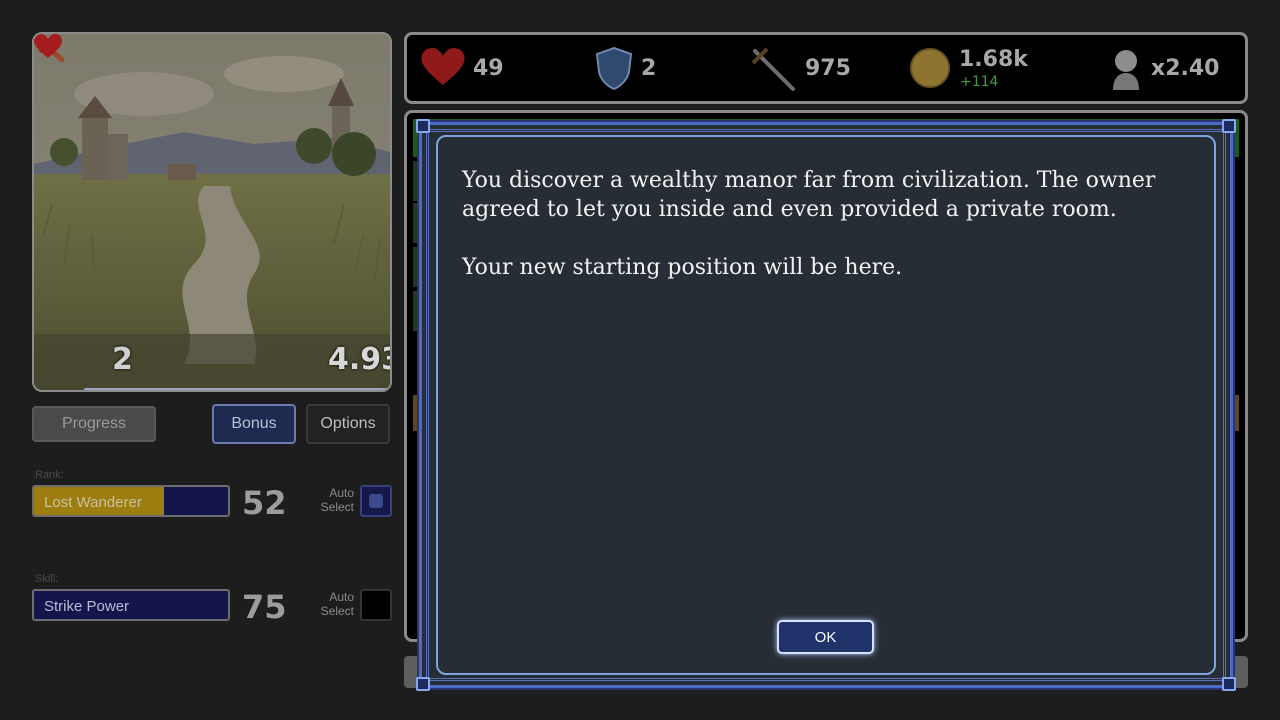 This screenshot has height=720, width=1280. I want to click on gold-income: +114, so click(979, 82).